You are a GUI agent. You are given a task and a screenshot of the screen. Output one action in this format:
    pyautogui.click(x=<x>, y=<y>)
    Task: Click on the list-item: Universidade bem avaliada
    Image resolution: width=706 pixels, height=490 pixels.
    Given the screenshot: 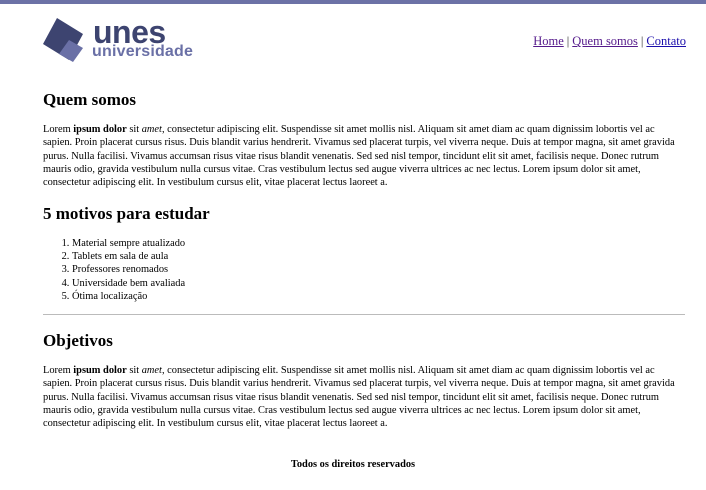 What is the action you would take?
    pyautogui.click(x=128, y=283)
    